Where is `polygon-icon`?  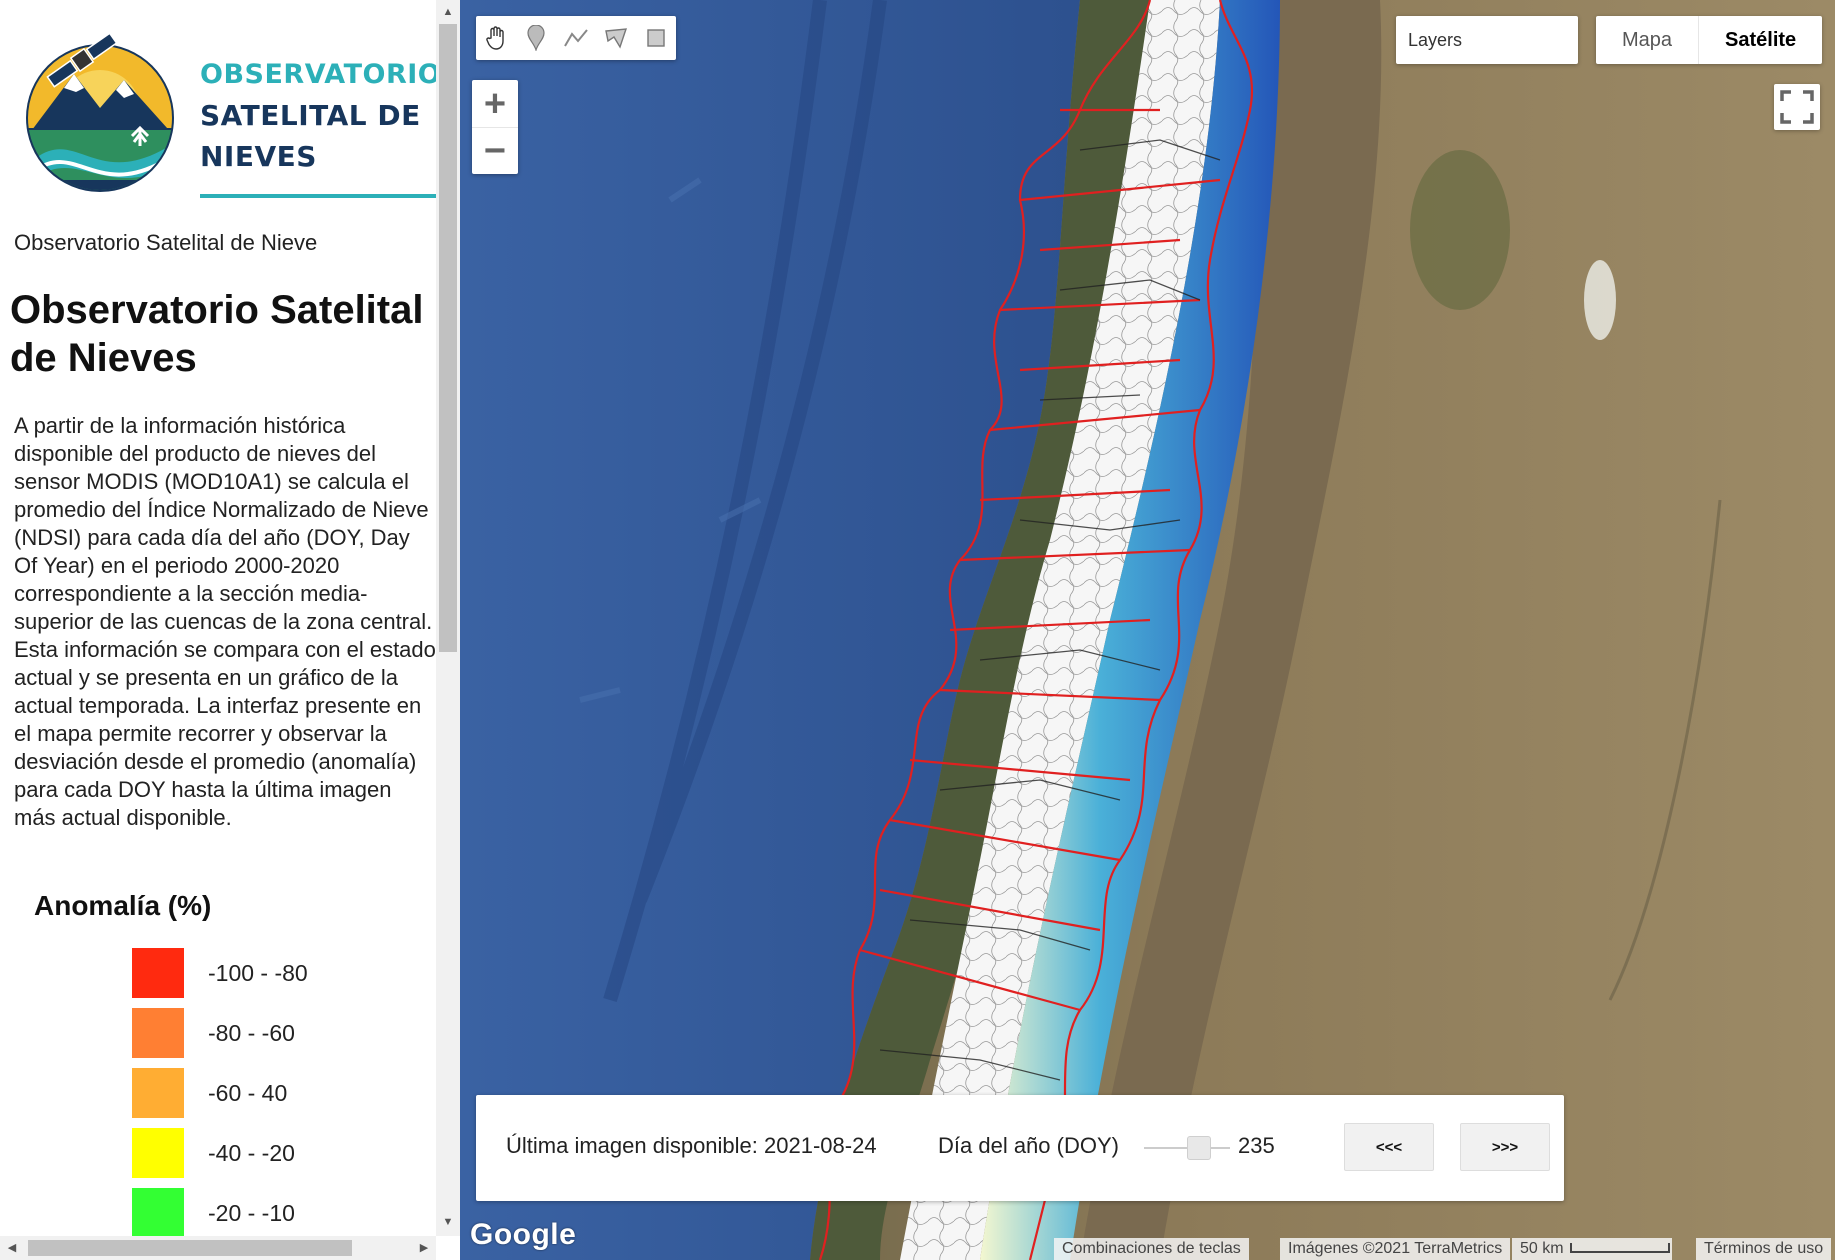
polygon-icon is located at coordinates (616, 38).